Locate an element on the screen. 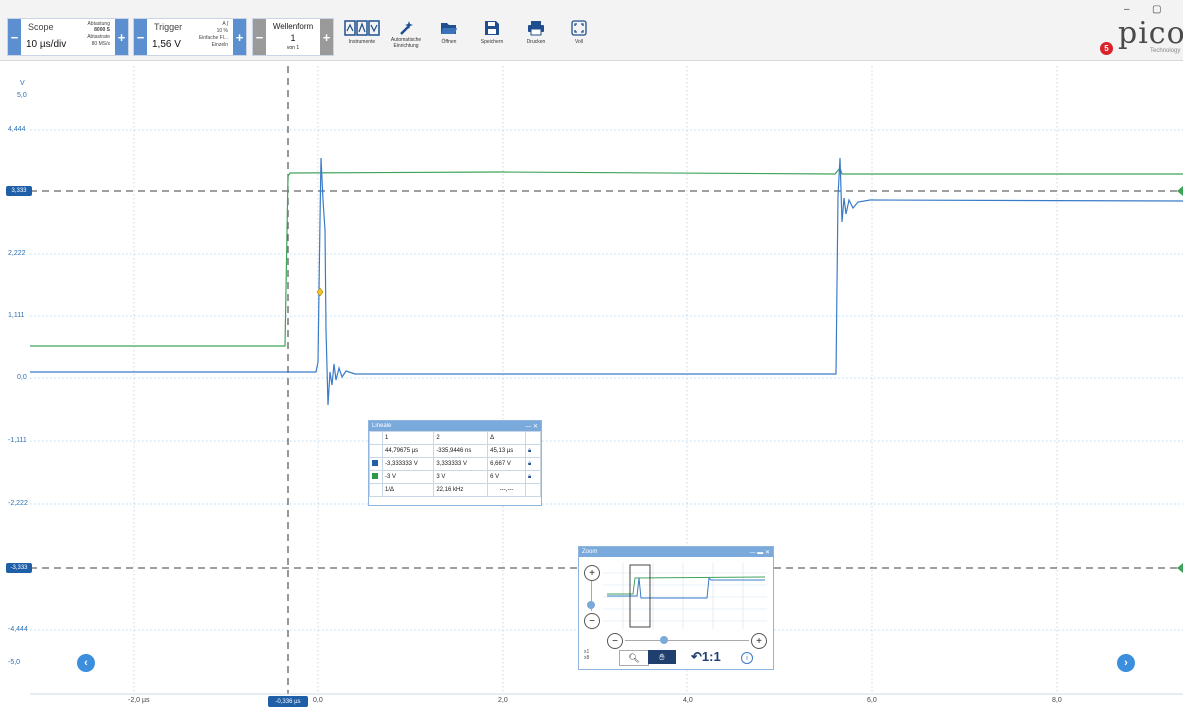  ruler-marker-upper: 3,333 is located at coordinates (19, 191).